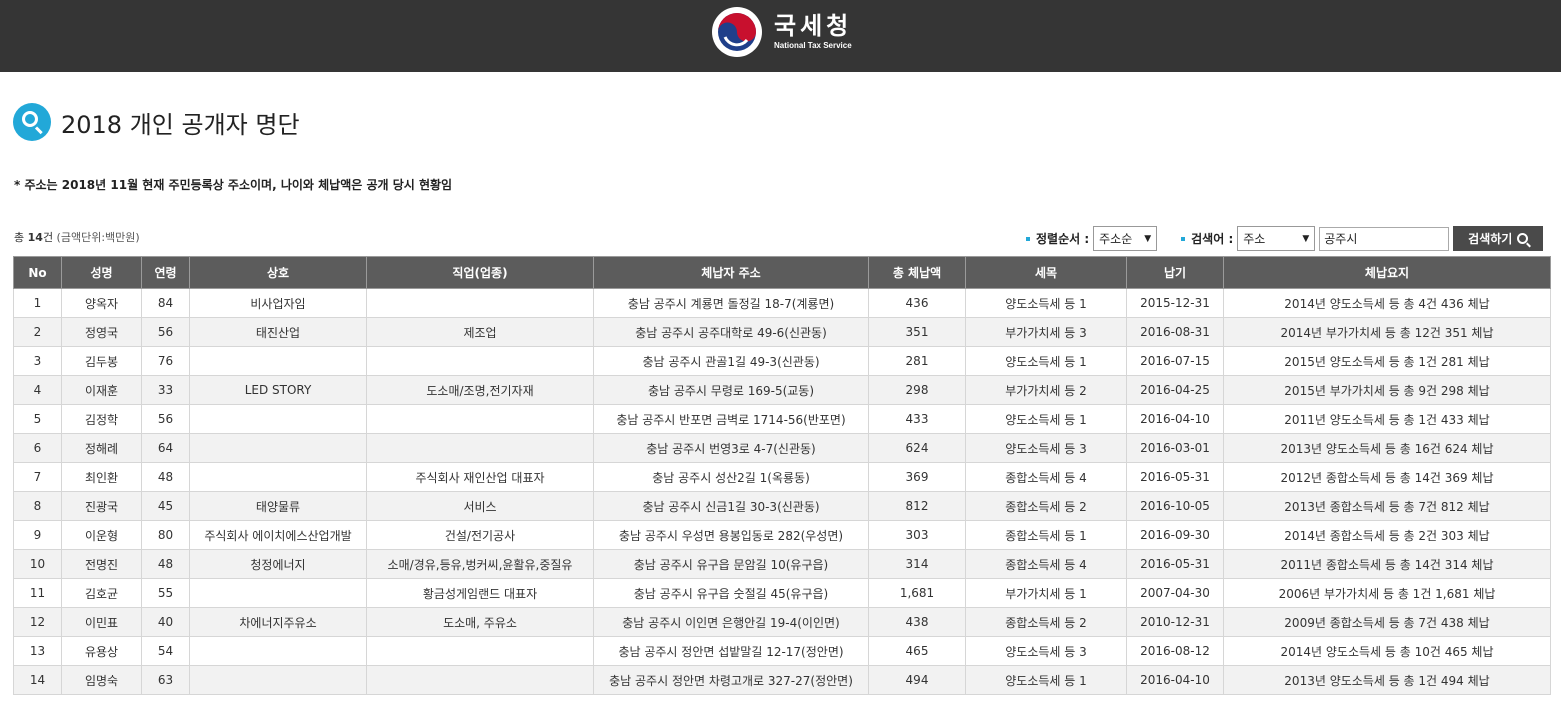 The image size is (1561, 714). What do you see at coordinates (917, 361) in the screenshot?
I see `cell-total-arrears: 281` at bounding box center [917, 361].